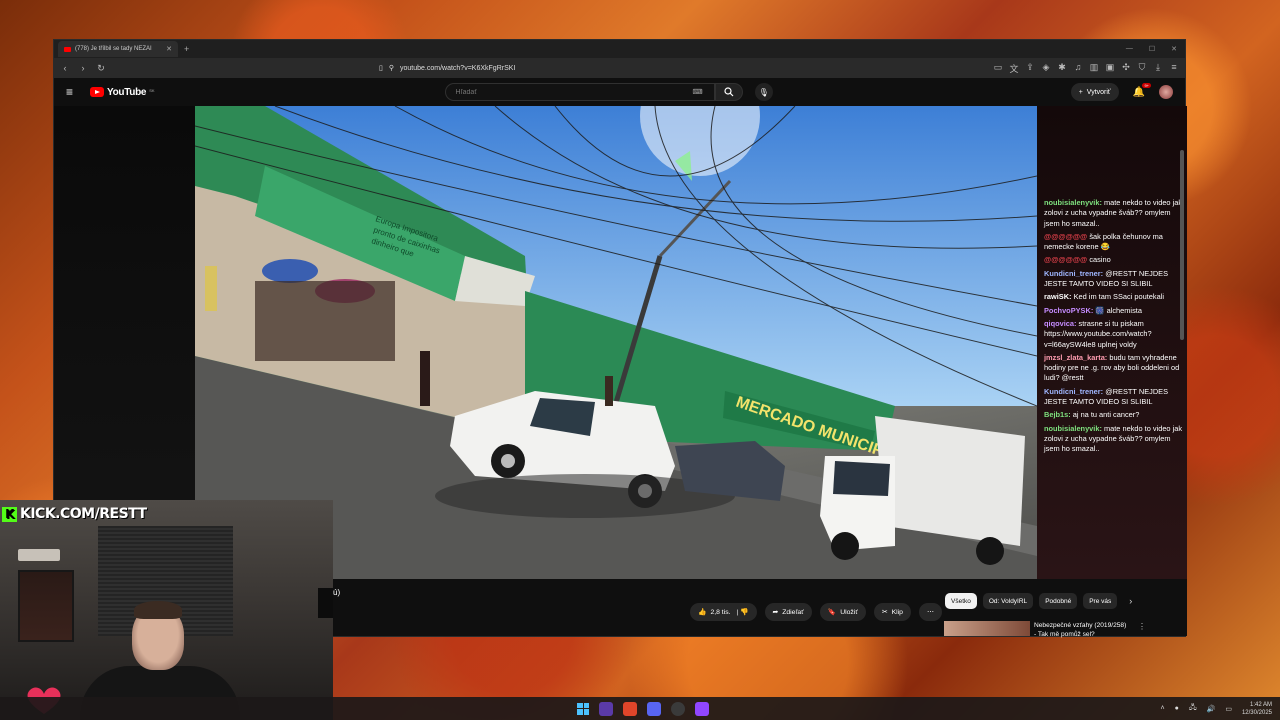  I want to click on battery-icon: ▭, so click(1228, 709).